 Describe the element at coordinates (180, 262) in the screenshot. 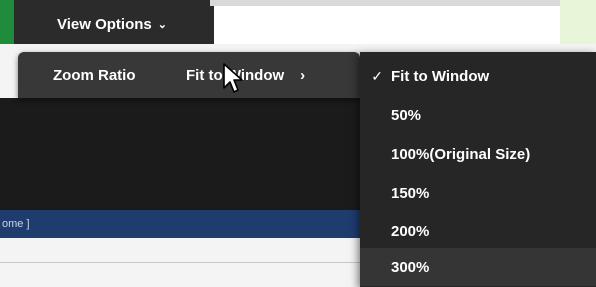

I see `bottom-divider` at that location.